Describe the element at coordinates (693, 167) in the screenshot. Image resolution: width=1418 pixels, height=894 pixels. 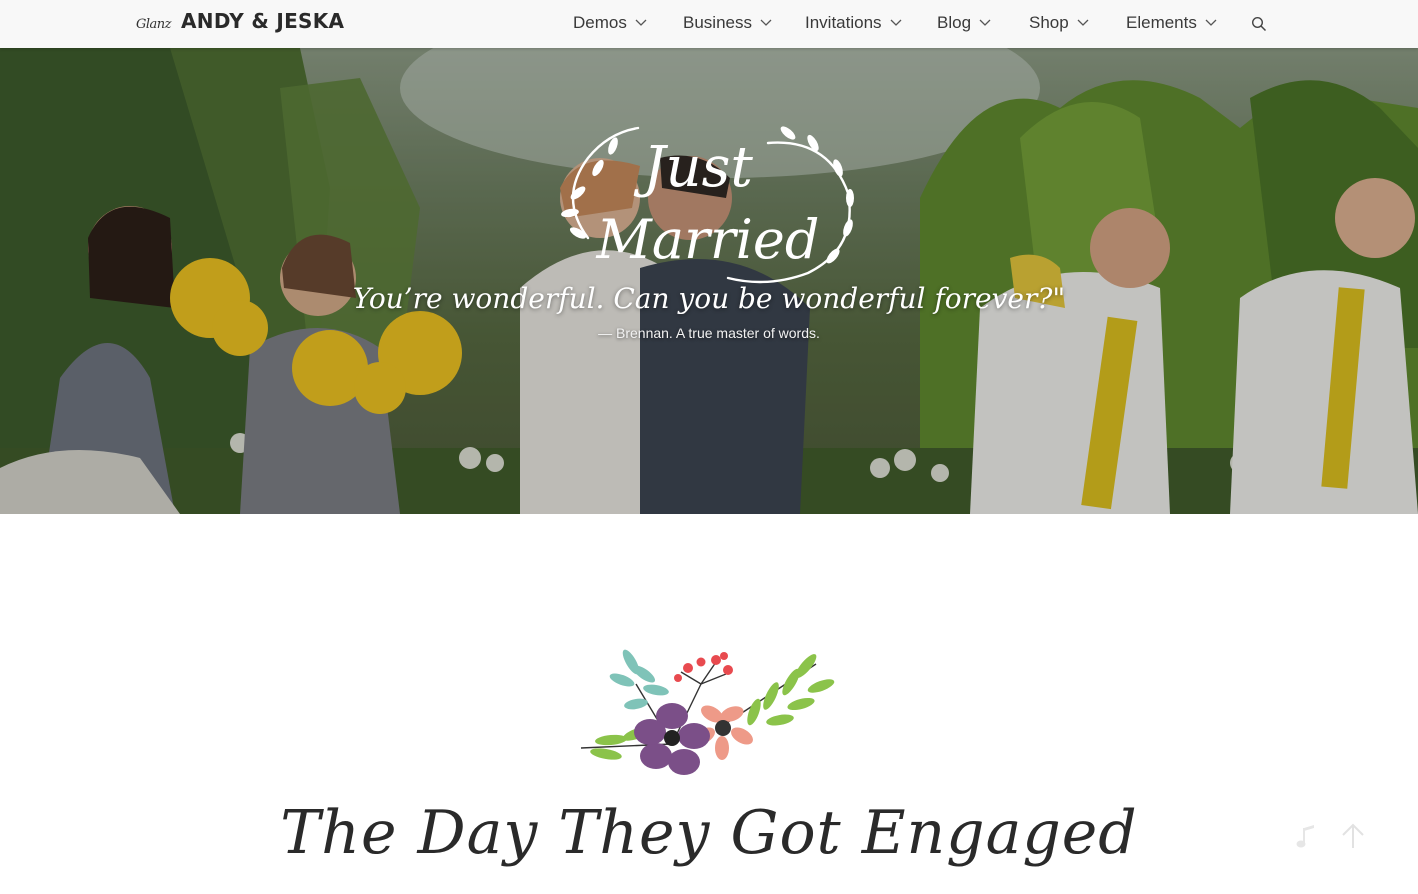
I see `badge-text-just: Just` at that location.